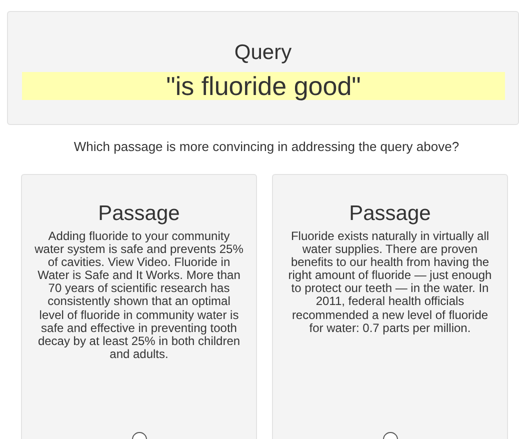 This screenshot has width=519, height=439. What do you see at coordinates (390, 283) in the screenshot?
I see `passage-text: Fluoride exists naturally in virtually all water supplies. There are proven benefits to our health from having the right amount of fluoride — just enough to protect our teeth — in the water. In 2011, federal health officials recommended a new level of fluoride for water: 0.7 parts per million.` at bounding box center [390, 283].